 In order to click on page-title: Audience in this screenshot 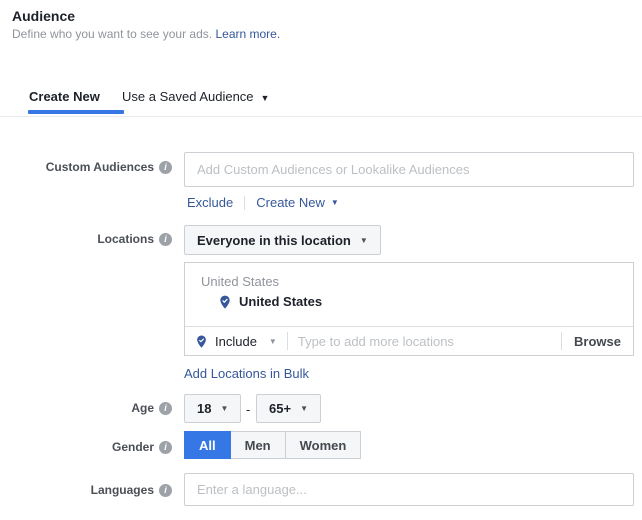, I will do `click(44, 16)`.